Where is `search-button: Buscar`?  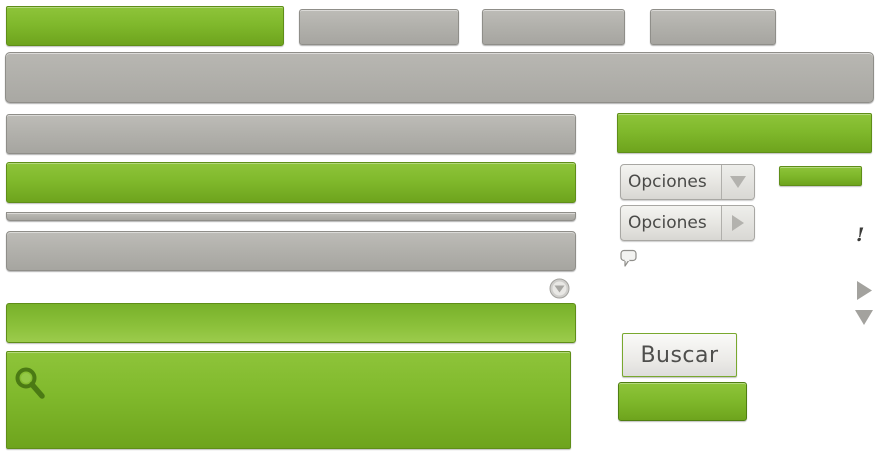 search-button: Buscar is located at coordinates (679, 355).